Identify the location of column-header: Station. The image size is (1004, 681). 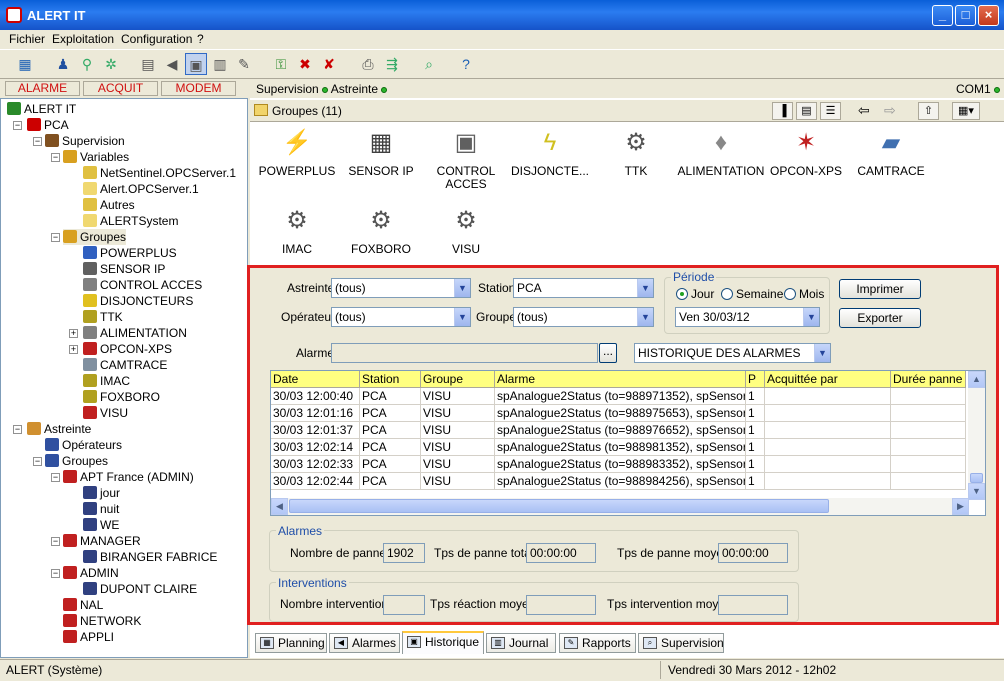
(390, 379).